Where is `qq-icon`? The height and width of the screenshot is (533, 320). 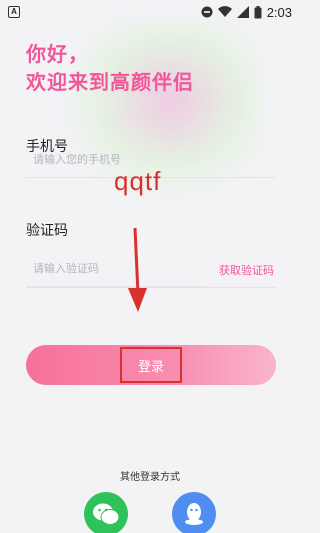 qq-icon is located at coordinates (194, 514).